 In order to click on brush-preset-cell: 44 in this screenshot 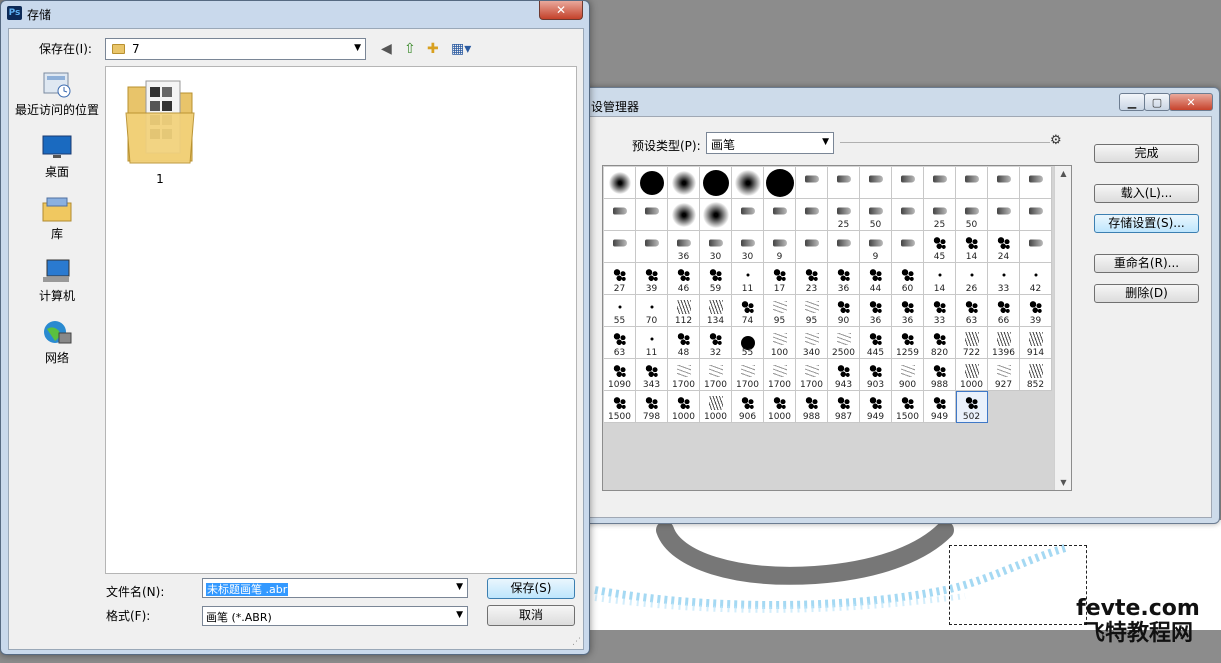, I will do `click(876, 279)`.